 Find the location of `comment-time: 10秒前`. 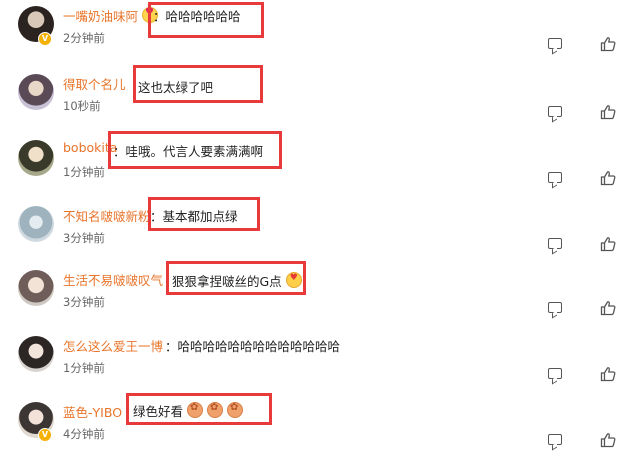

comment-time: 10秒前 is located at coordinates (82, 106).